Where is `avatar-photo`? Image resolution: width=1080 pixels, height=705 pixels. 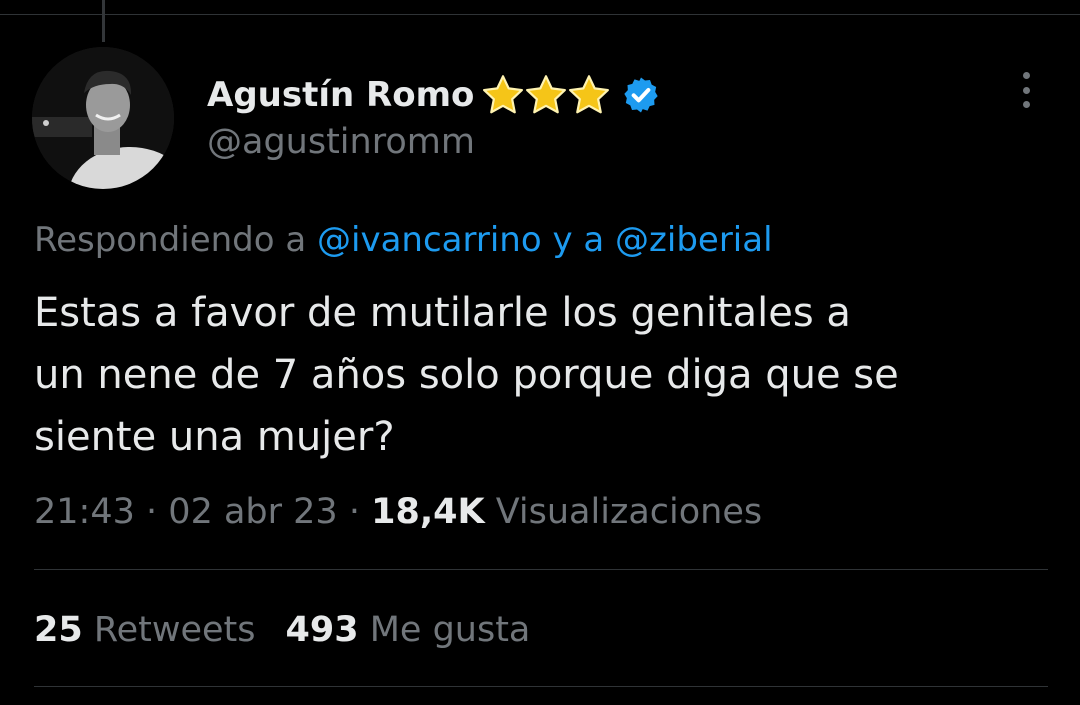 avatar-photo is located at coordinates (103, 118).